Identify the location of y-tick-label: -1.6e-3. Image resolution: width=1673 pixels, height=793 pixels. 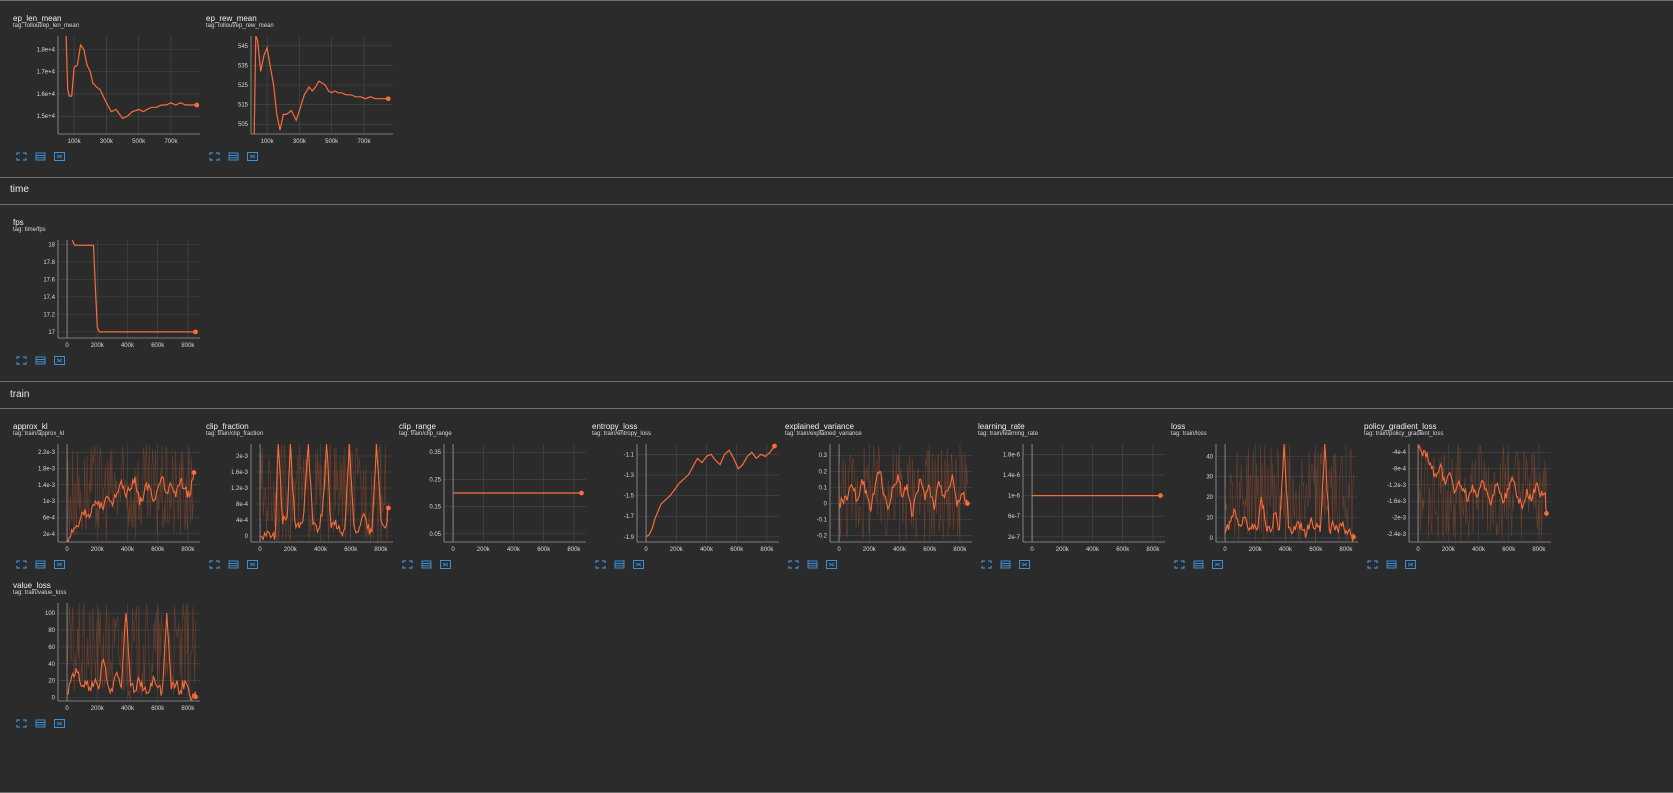
(1397, 502).